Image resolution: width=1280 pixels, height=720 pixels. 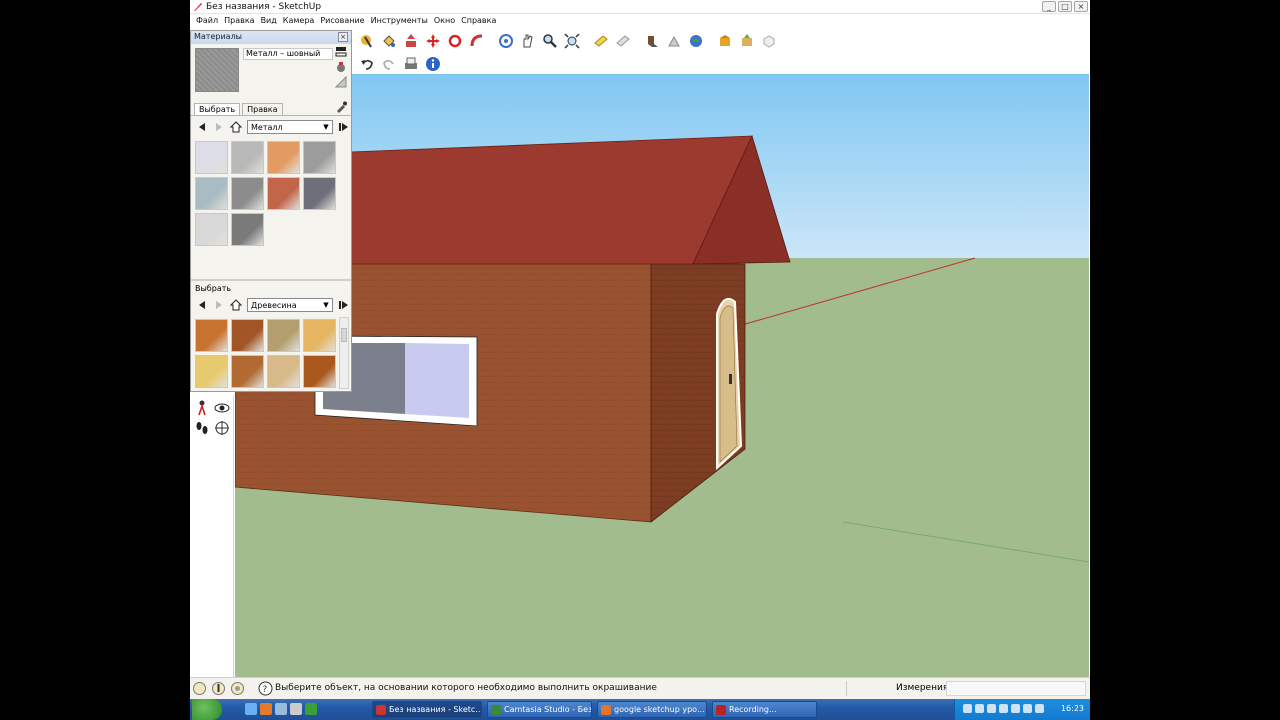 I want to click on signin-icon, so click(x=237, y=688).